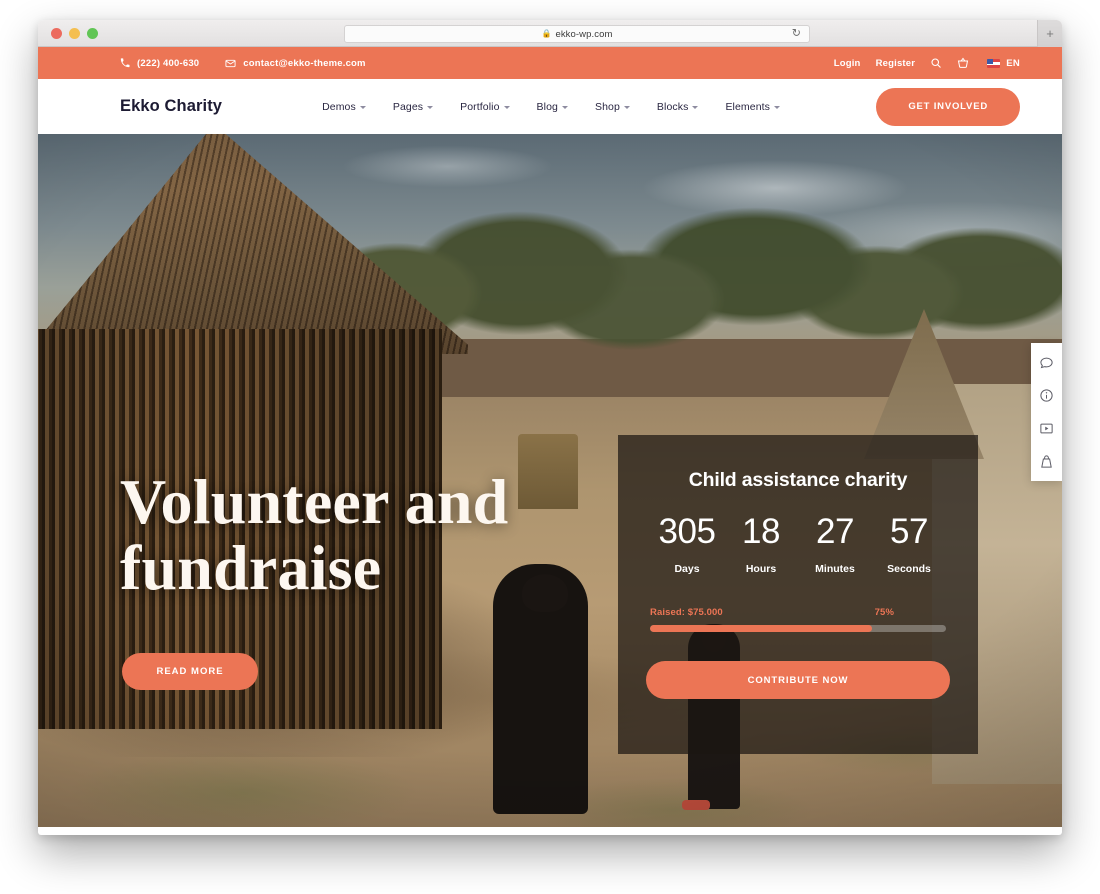 This screenshot has width=1100, height=894. What do you see at coordinates (1046, 395) in the screenshot?
I see `info-circle-icon` at bounding box center [1046, 395].